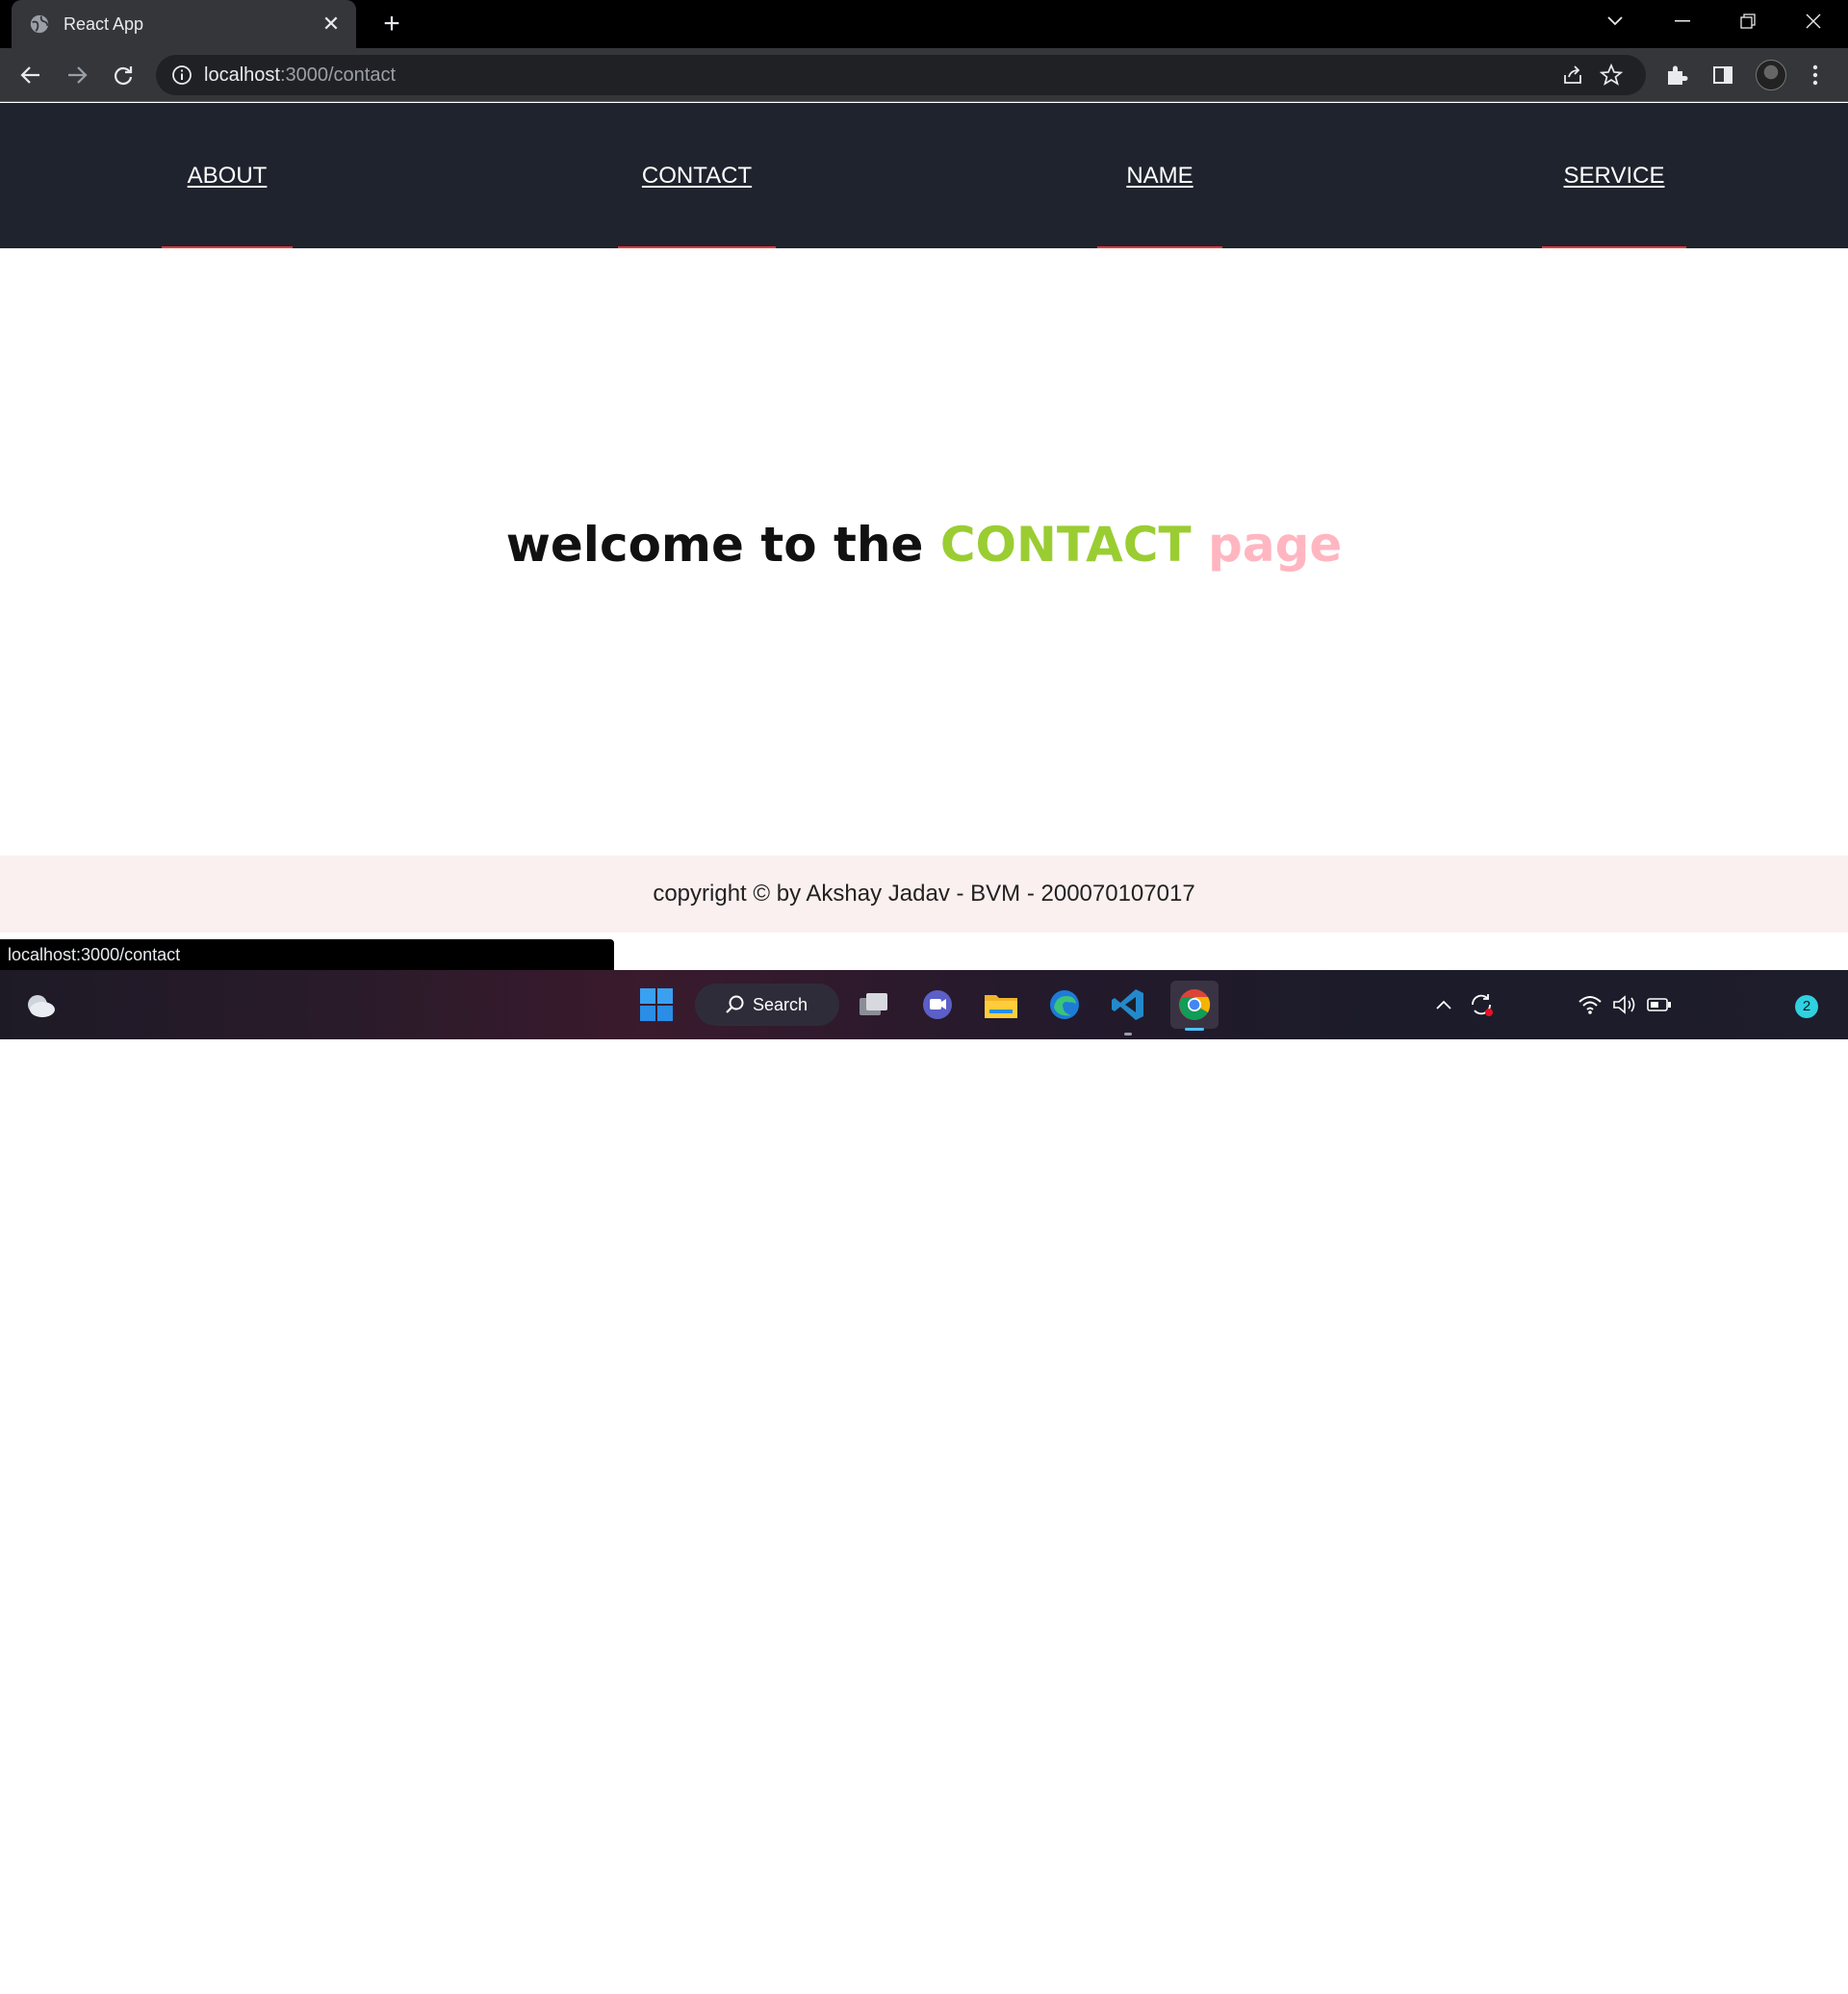  What do you see at coordinates (331, 24) in the screenshot?
I see `tab-close-icon: ✕` at bounding box center [331, 24].